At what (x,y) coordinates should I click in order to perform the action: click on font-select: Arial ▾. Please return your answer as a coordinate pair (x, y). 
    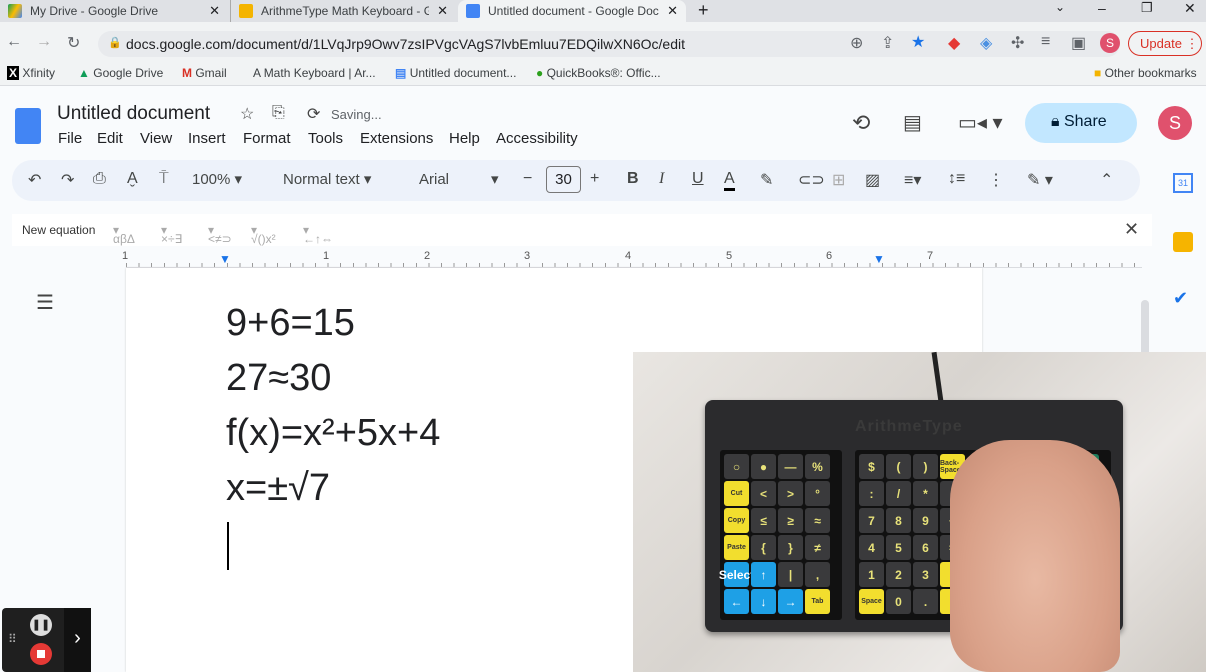
    Looking at the image, I should click on (459, 179).